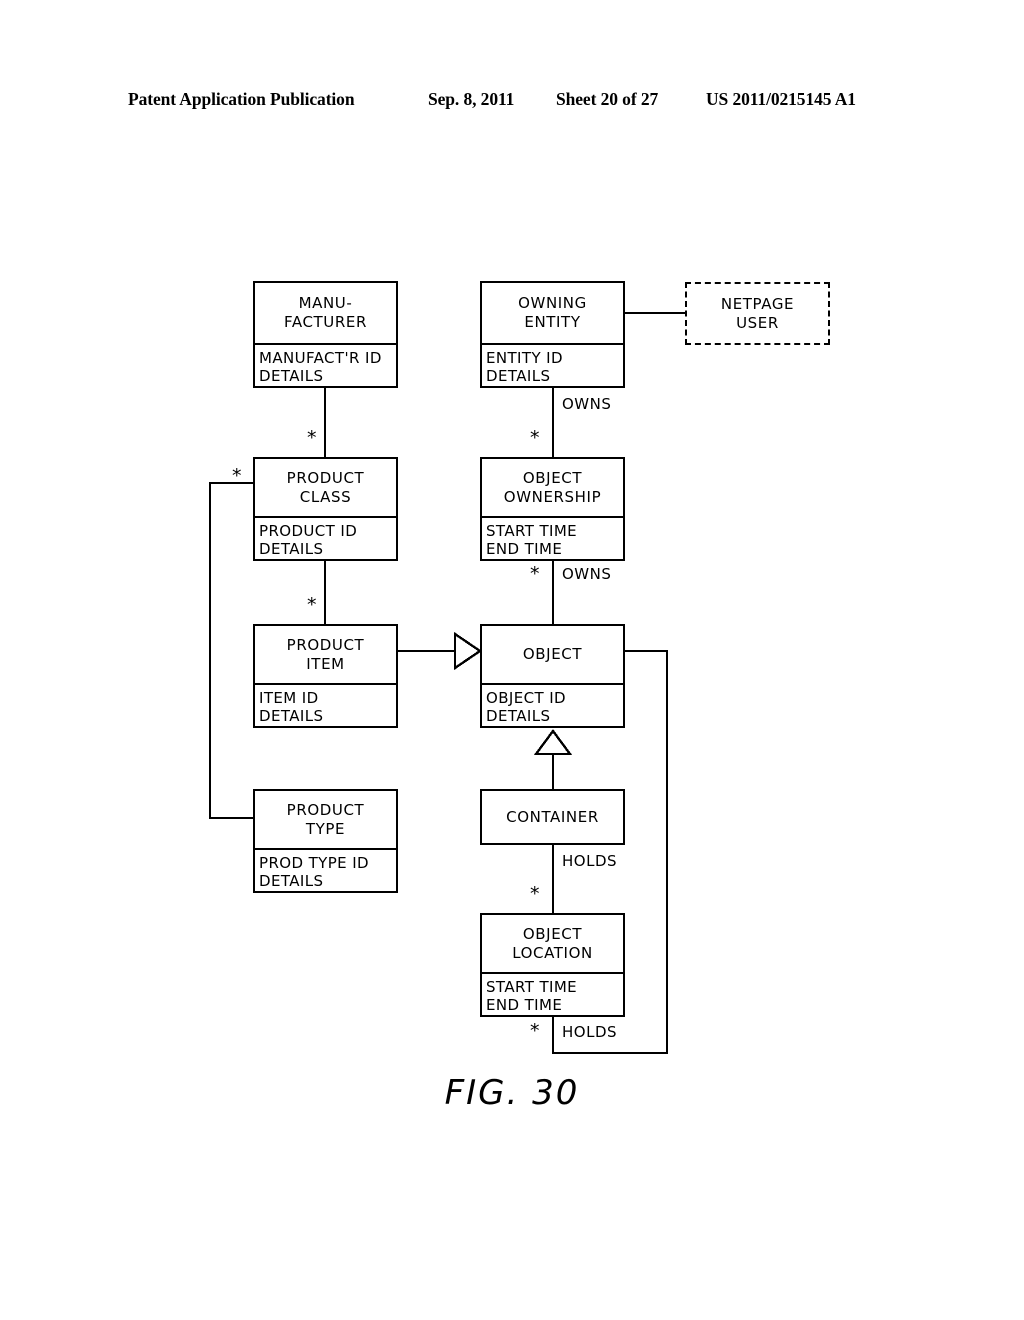 The width and height of the screenshot is (1024, 1320). What do you see at coordinates (325, 334) in the screenshot?
I see `entity-manufacturer: MANU- FACTURER MANUFACT'R ID DETAILS` at bounding box center [325, 334].